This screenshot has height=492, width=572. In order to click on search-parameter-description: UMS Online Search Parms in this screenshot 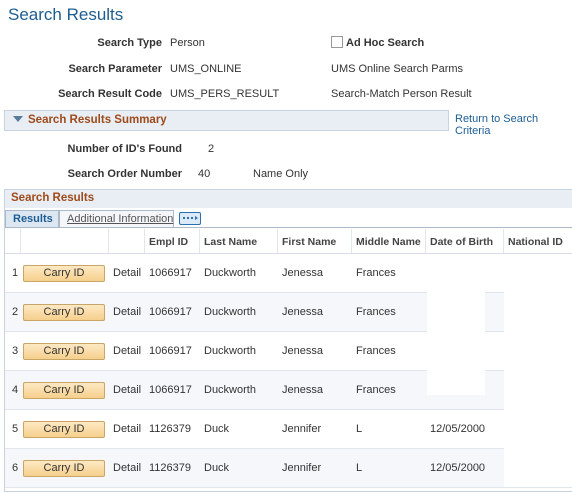, I will do `click(397, 69)`.